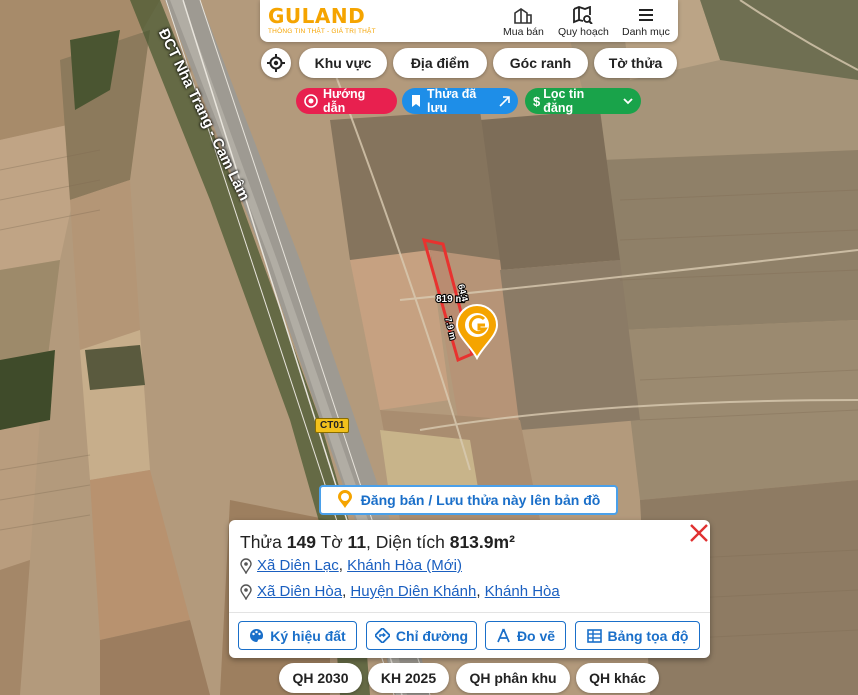  Describe the element at coordinates (308, 635) in the screenshot. I see `action-label: Ký hiệu đất` at that location.